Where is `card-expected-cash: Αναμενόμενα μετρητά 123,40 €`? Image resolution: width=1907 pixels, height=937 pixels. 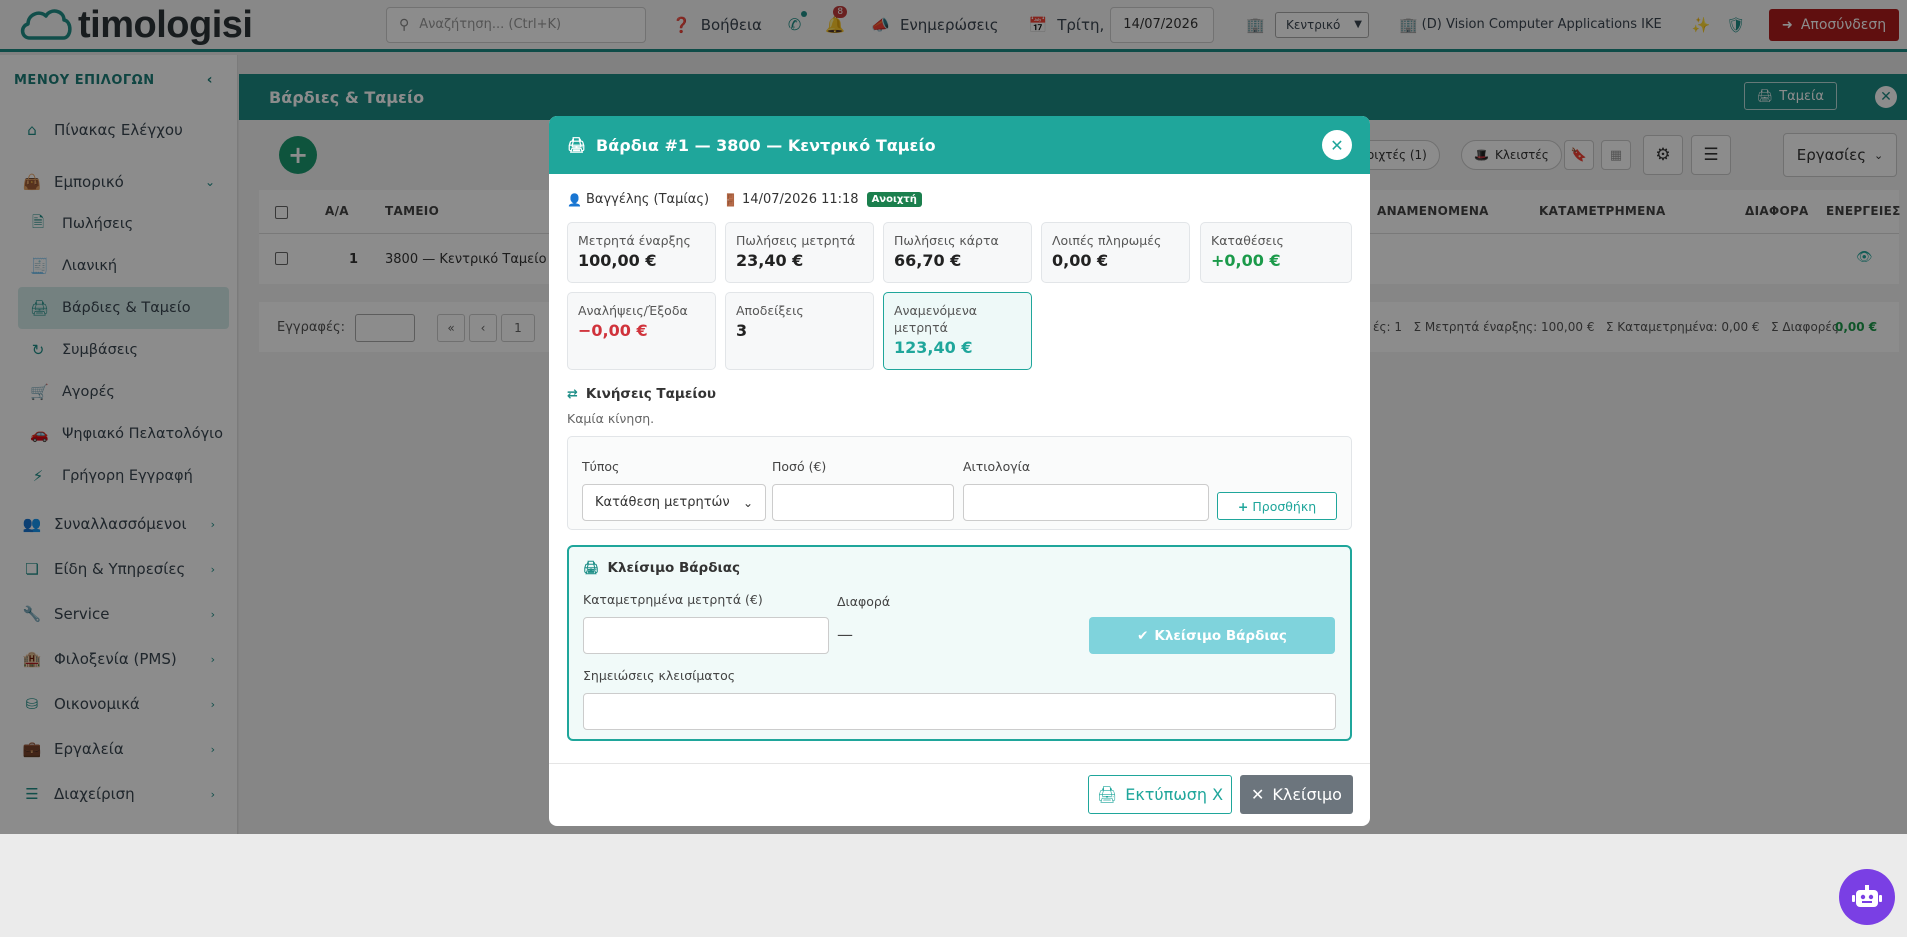
card-expected-cash: Αναμενόμενα μετρητά 123,40 € is located at coordinates (957, 331).